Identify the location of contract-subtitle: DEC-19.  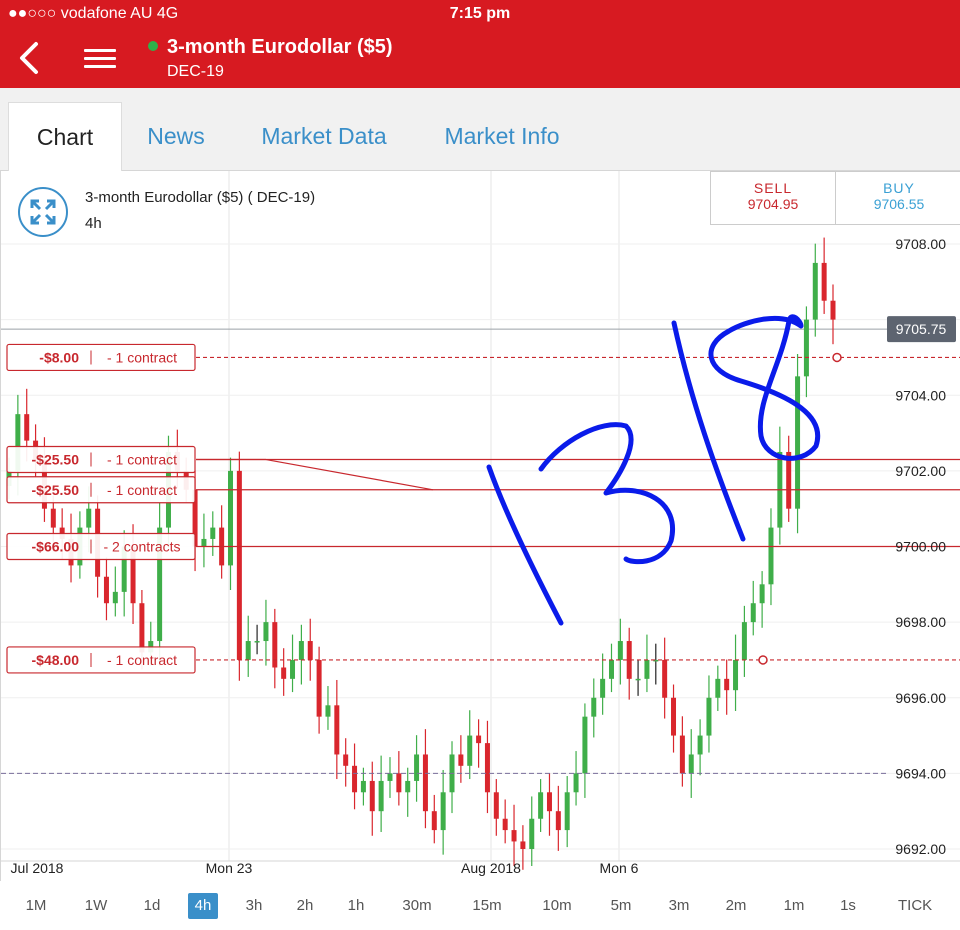
(195, 71).